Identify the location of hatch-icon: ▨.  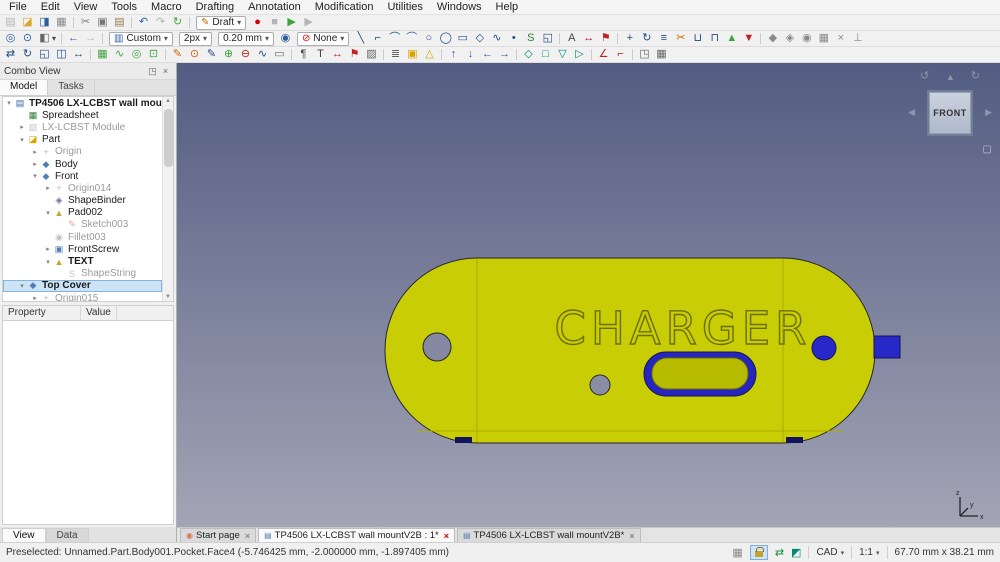
(371, 54).